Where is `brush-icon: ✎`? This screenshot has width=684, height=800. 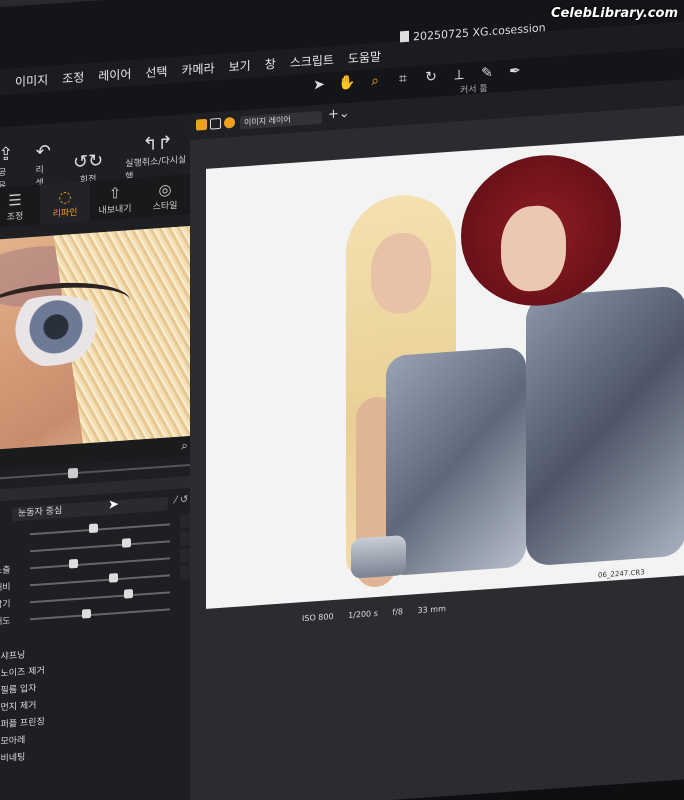 brush-icon: ✎ is located at coordinates (487, 73).